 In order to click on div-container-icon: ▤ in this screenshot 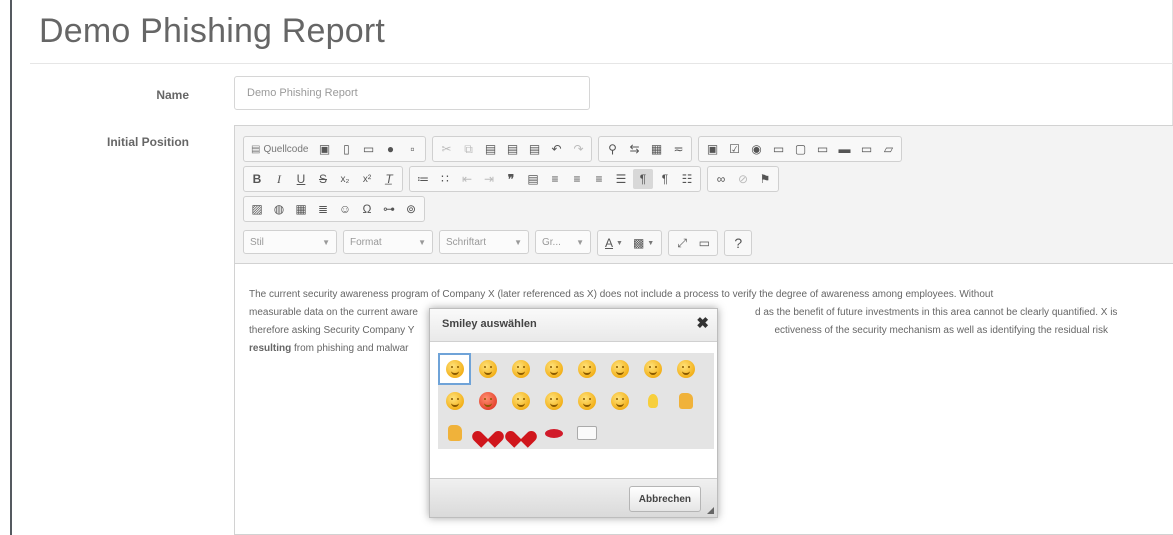, I will do `click(533, 179)`.